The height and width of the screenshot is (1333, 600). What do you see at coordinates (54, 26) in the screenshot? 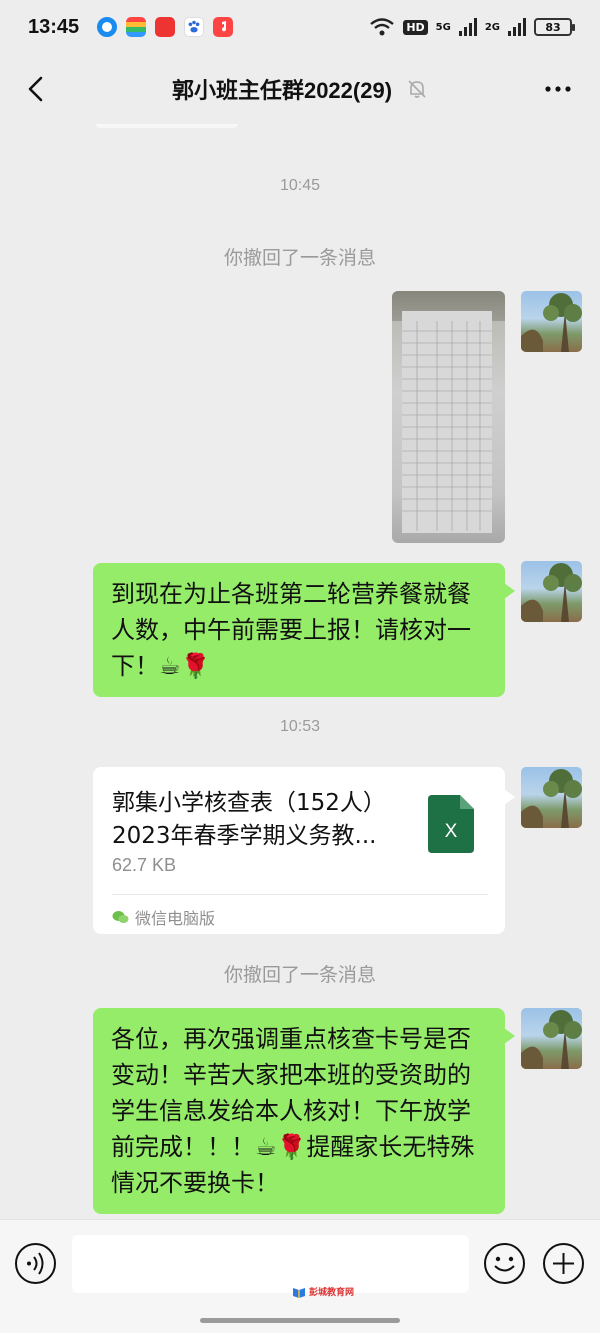
I see `status-time: 13:45` at bounding box center [54, 26].